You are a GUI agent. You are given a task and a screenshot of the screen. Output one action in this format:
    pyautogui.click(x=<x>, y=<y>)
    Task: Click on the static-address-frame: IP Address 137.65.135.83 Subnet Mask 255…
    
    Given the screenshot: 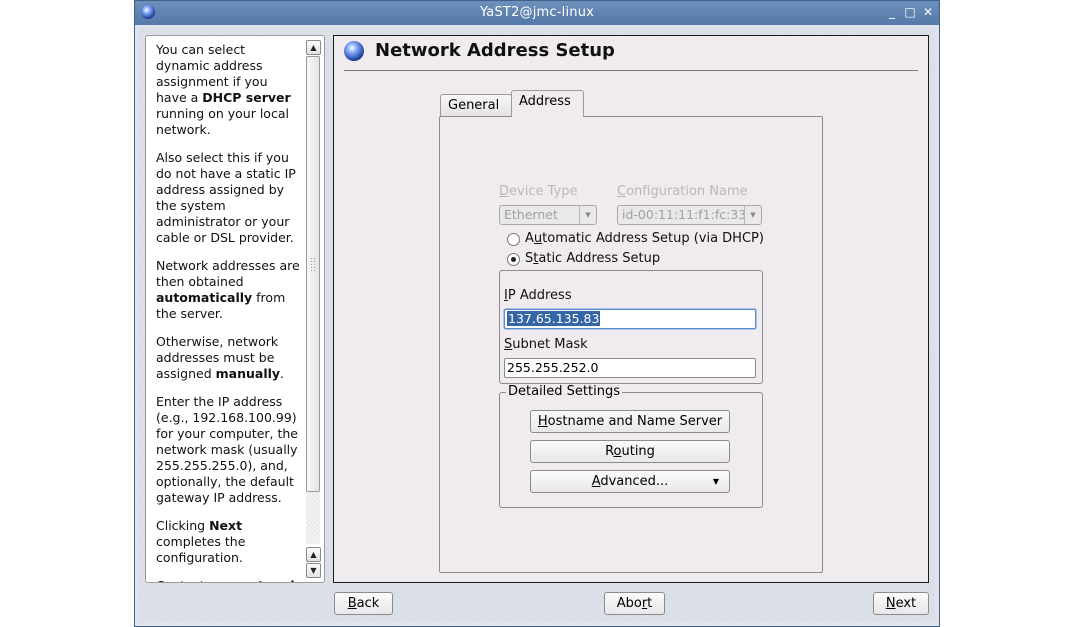 What is the action you would take?
    pyautogui.click(x=631, y=327)
    